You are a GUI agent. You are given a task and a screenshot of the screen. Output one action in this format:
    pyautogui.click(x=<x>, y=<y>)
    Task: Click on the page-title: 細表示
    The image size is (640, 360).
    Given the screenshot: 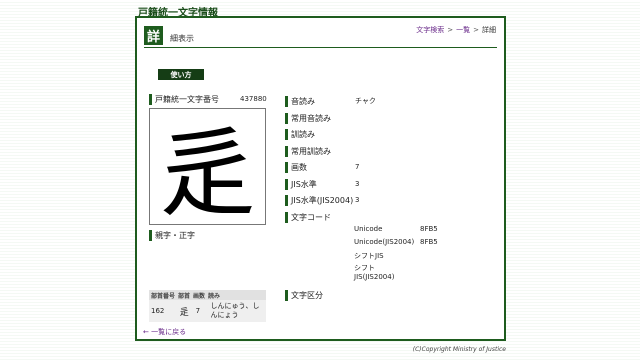 What is the action you would take?
    pyautogui.click(x=182, y=38)
    